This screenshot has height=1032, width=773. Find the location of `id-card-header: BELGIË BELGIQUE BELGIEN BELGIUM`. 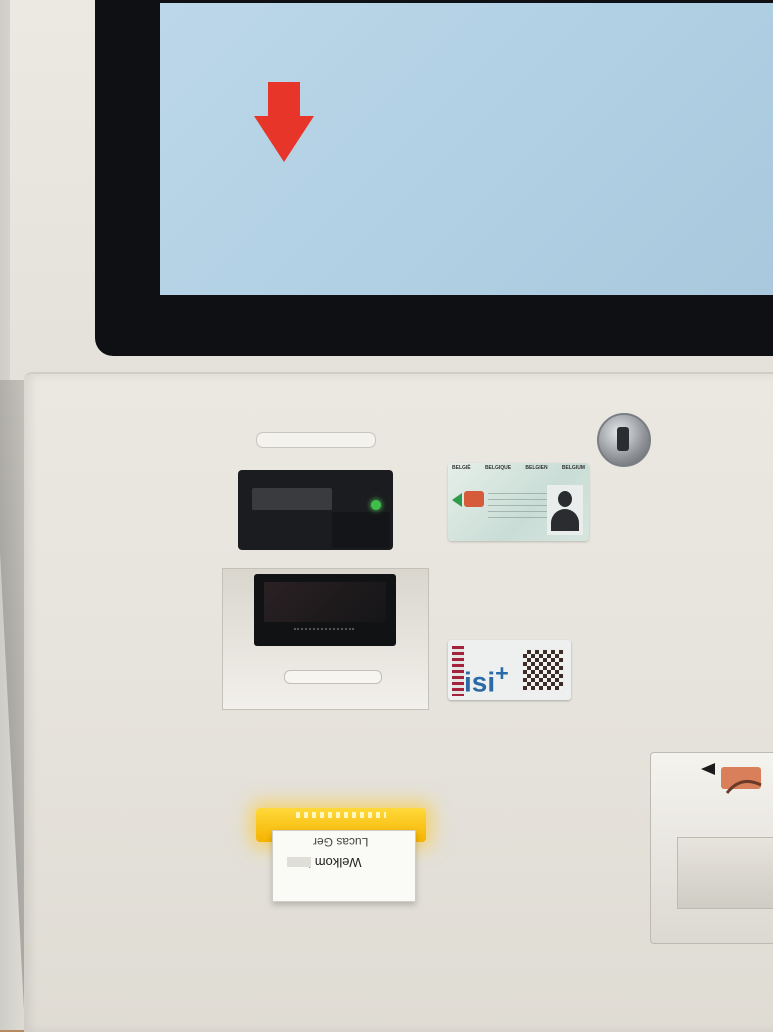

id-card-header: BELGIË BELGIQUE BELGIEN BELGIUM is located at coordinates (518, 467).